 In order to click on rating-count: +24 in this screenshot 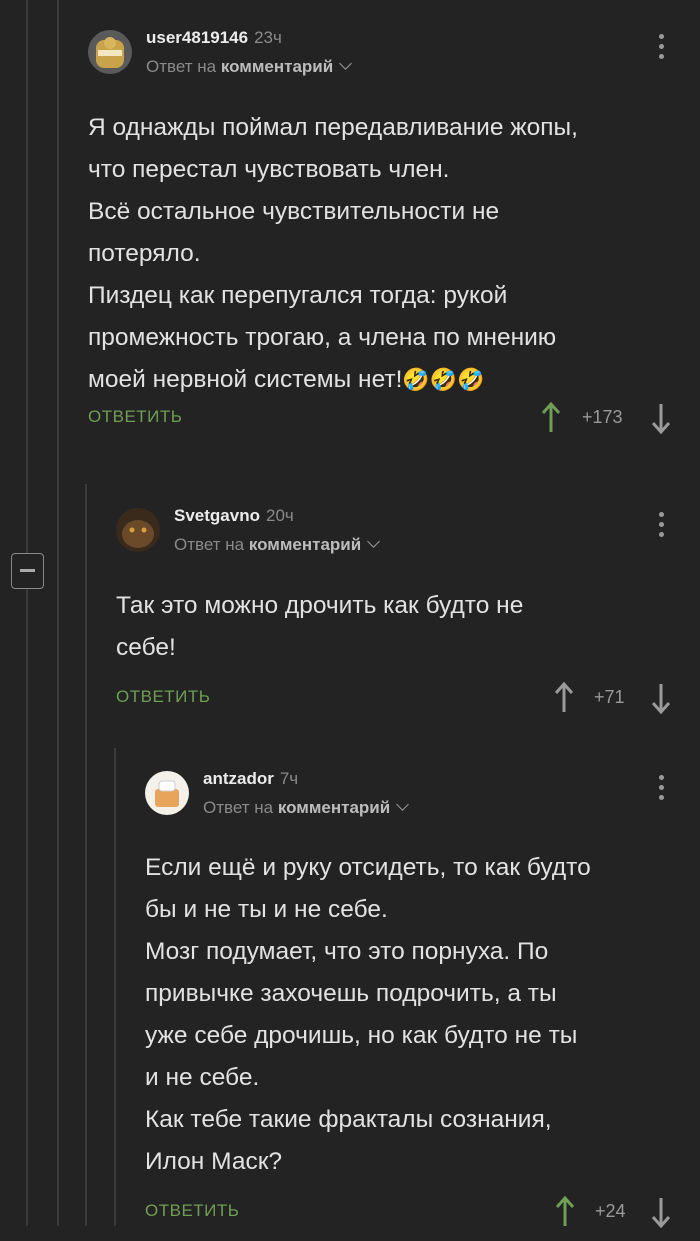, I will do `click(610, 1211)`.